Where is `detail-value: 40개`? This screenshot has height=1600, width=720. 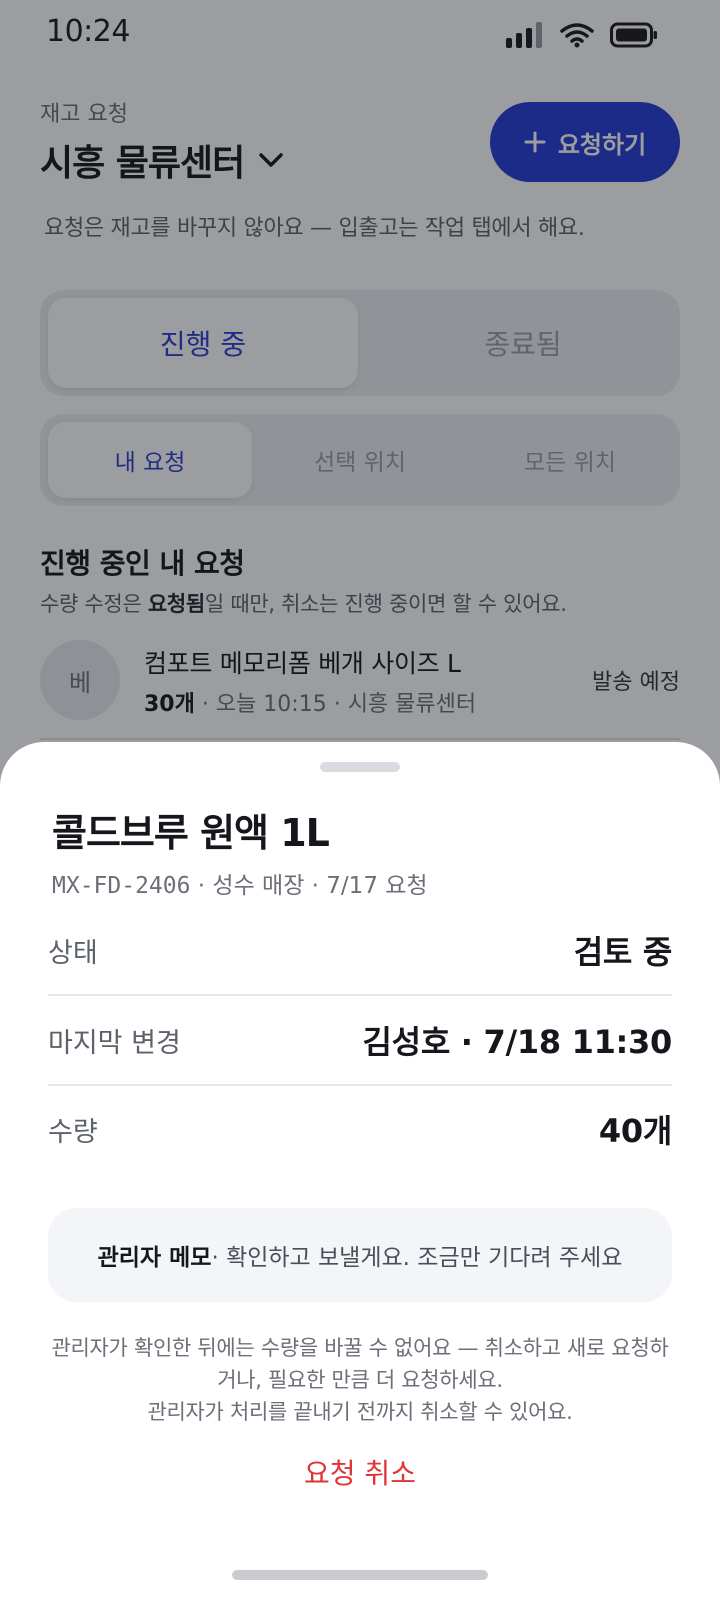
detail-value: 40개 is located at coordinates (635, 1131).